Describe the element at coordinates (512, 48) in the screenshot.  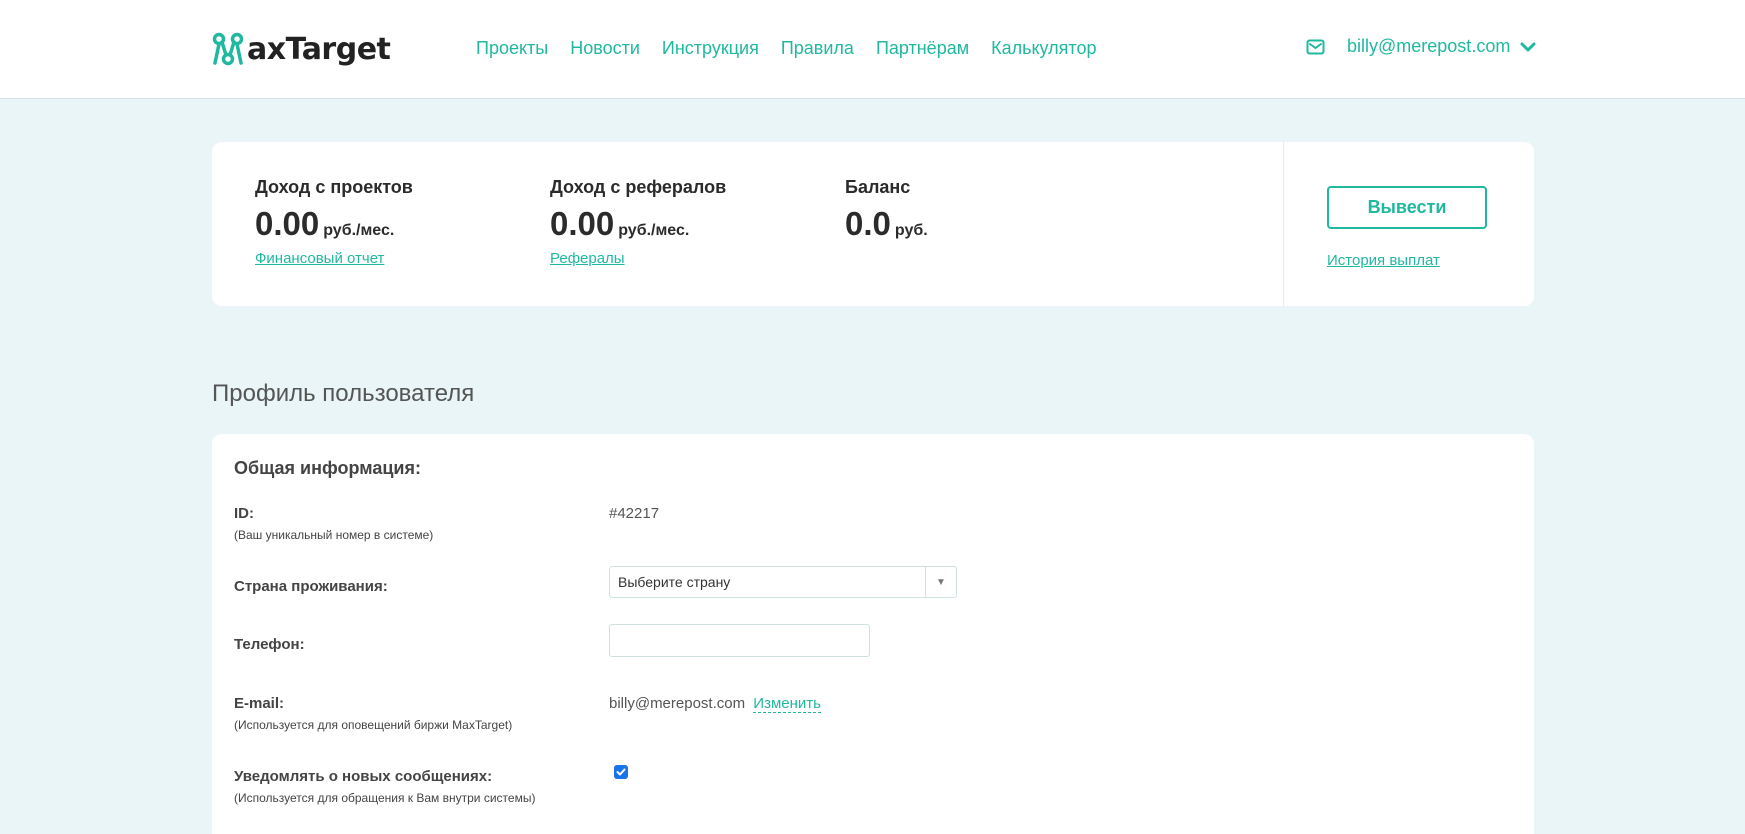
I see `nav-projects: Проекты` at that location.